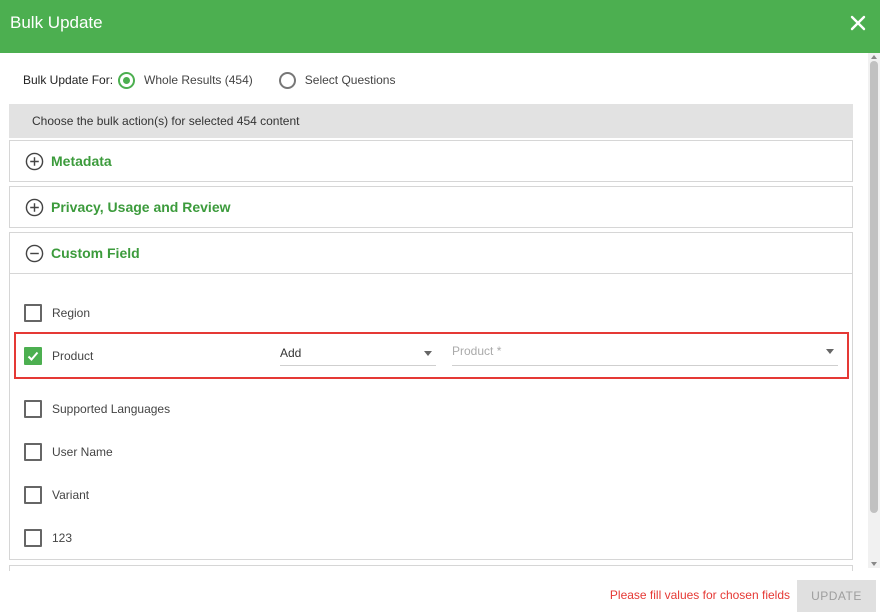 The width and height of the screenshot is (880, 615). Describe the element at coordinates (62, 538) in the screenshot. I see `custom-field-label: 123` at that location.